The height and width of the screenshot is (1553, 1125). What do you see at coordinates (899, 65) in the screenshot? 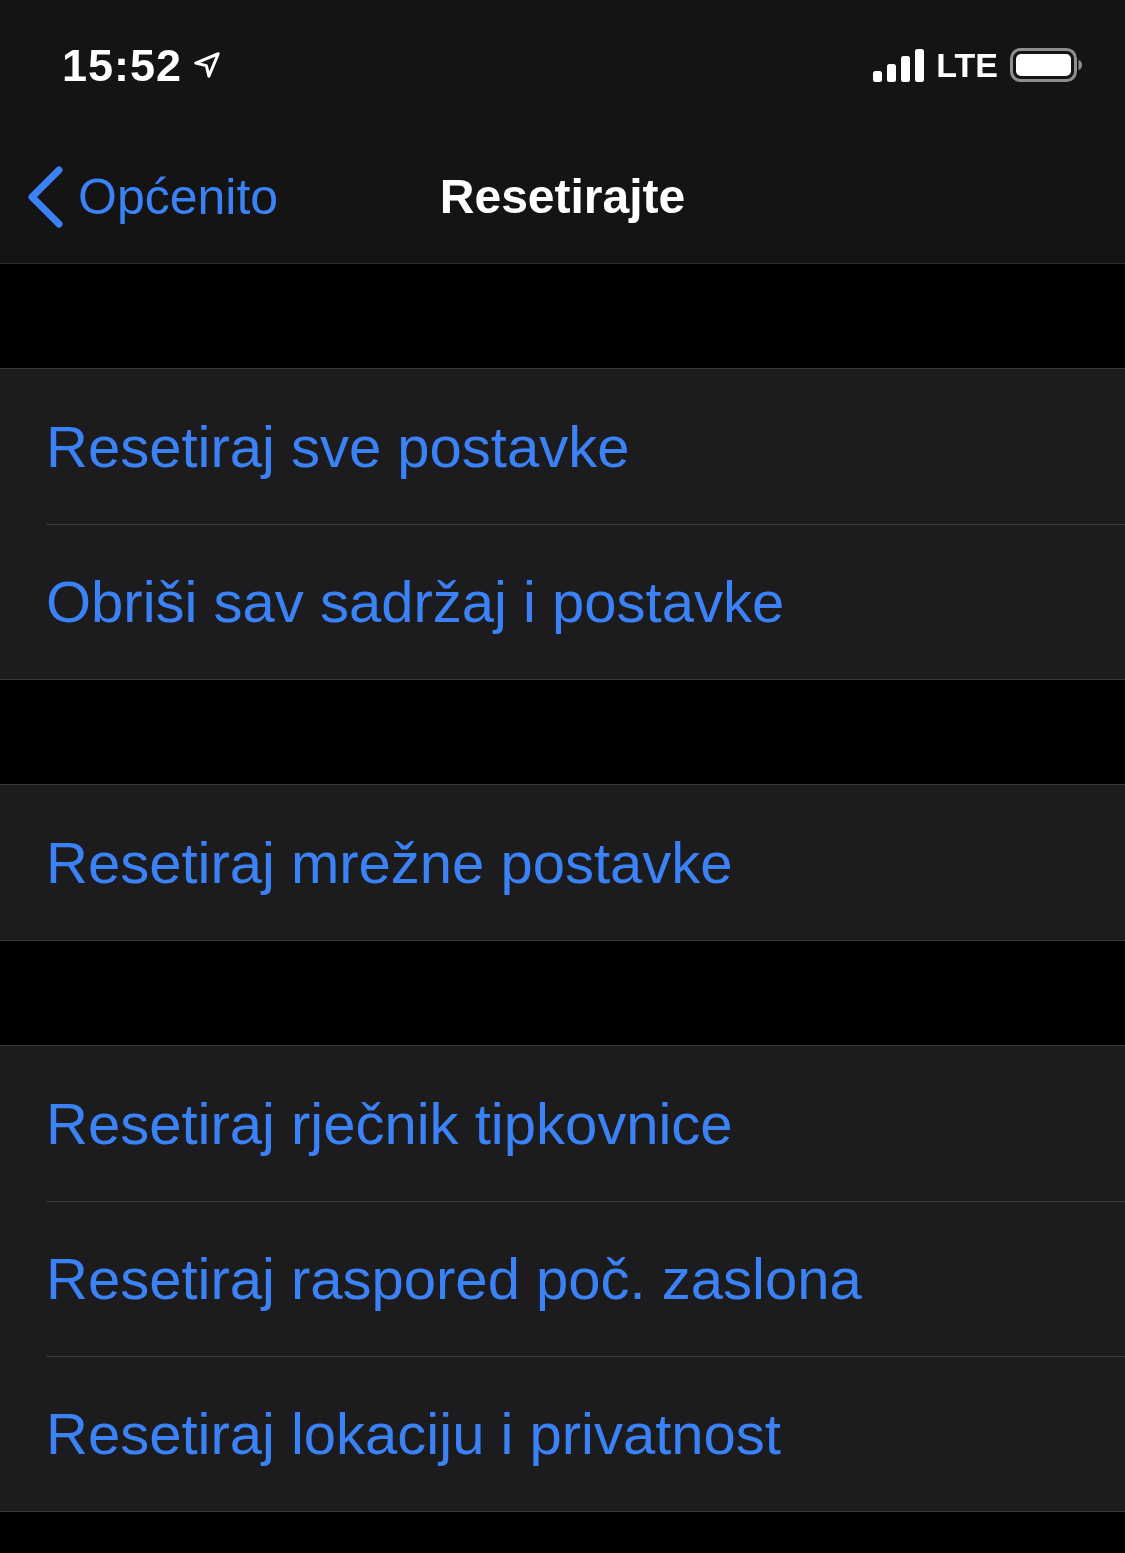
I see `signal-bars-icon` at bounding box center [899, 65].